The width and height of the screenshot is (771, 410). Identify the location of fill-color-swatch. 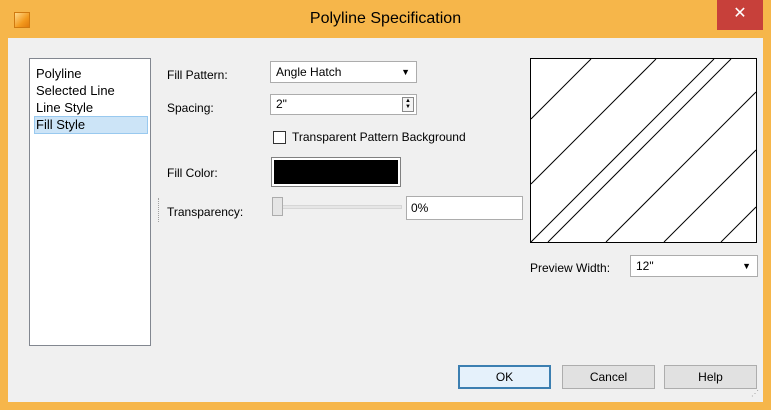
(336, 172).